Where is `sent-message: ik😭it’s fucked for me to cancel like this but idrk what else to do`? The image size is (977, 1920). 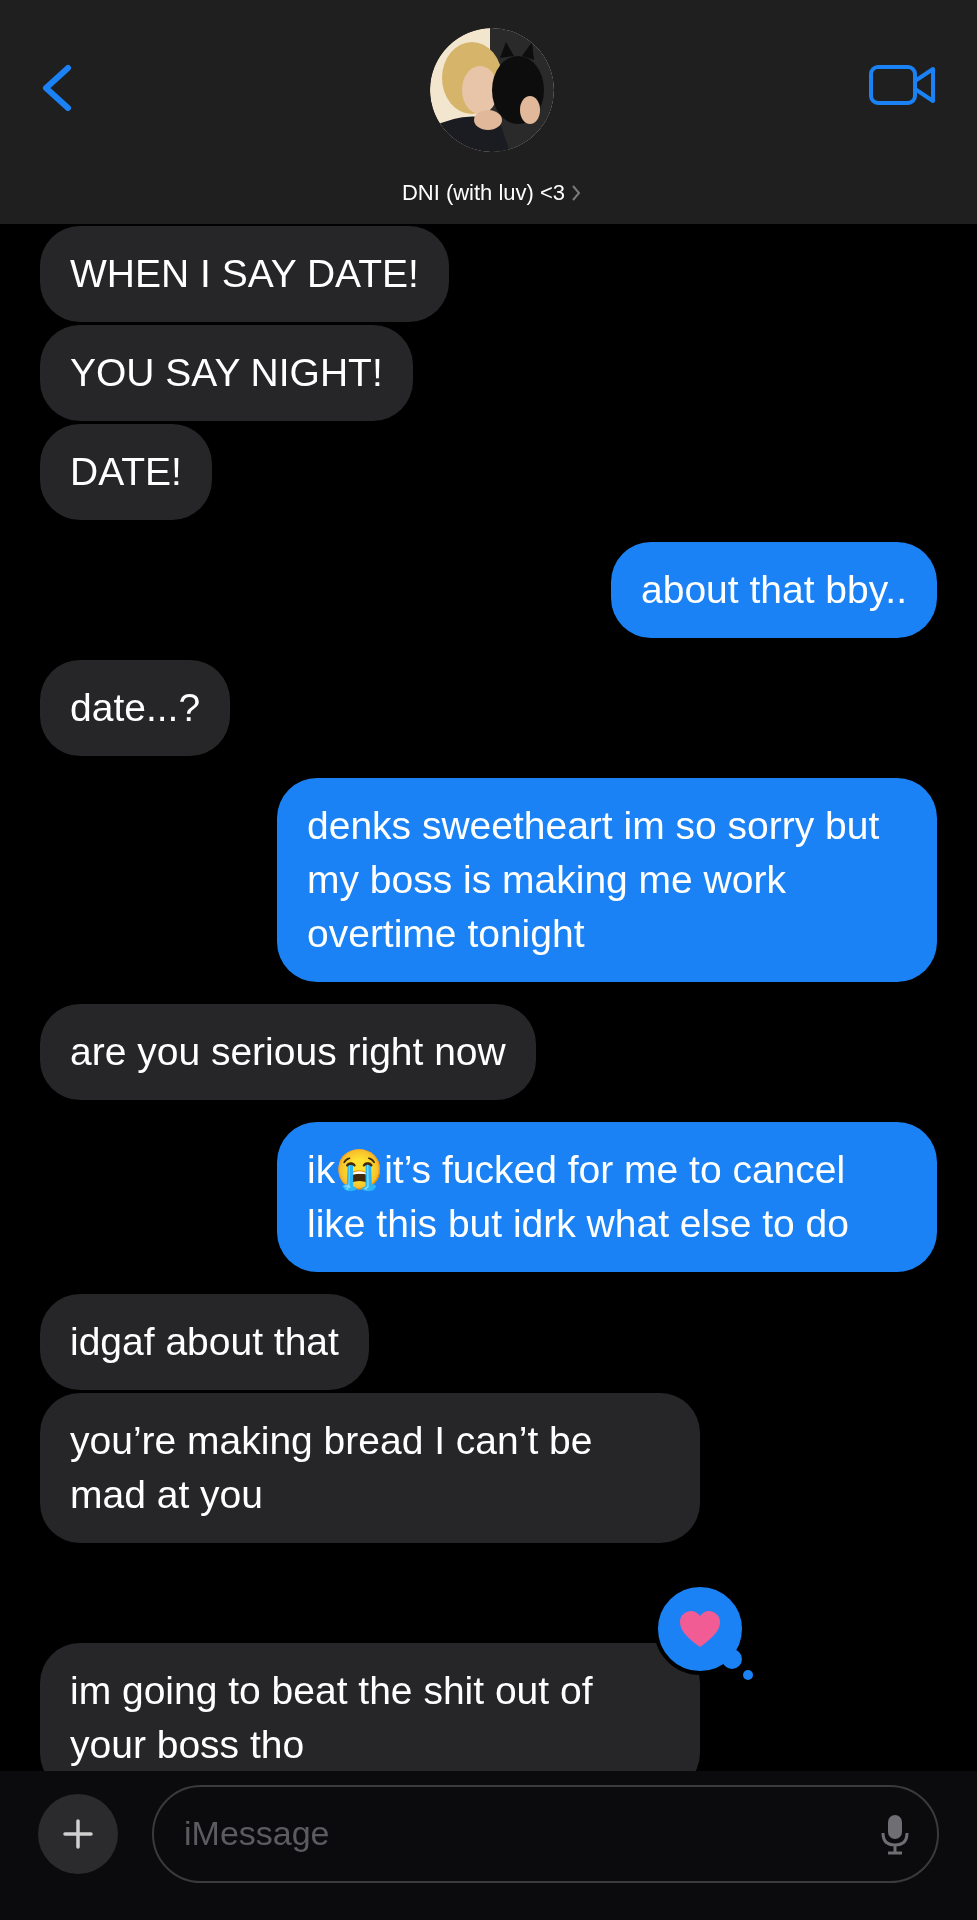
sent-message: ik😭it’s fucked for me to cancel like this but idrk what else to do is located at coordinates (607, 1197).